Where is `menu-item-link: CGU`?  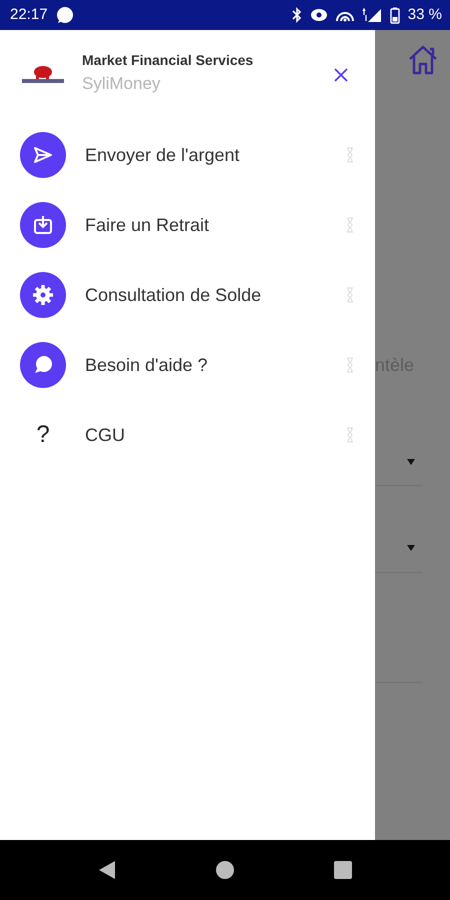
menu-item-link: CGU is located at coordinates (105, 435).